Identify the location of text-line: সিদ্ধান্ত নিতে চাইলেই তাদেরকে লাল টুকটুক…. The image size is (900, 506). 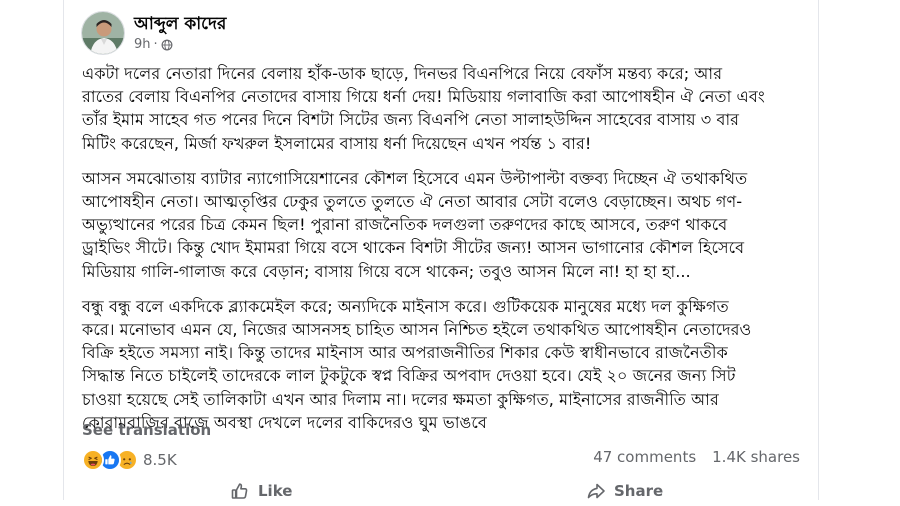
(409, 376).